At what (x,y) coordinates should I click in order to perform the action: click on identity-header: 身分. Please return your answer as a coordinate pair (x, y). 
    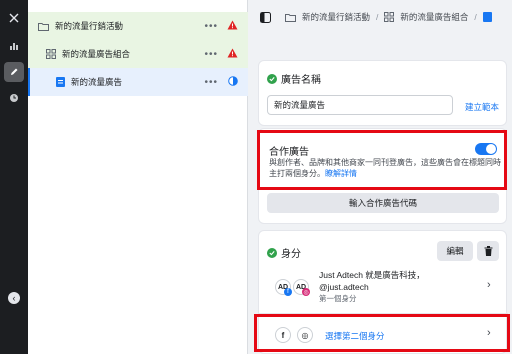
    Looking at the image, I should click on (284, 252).